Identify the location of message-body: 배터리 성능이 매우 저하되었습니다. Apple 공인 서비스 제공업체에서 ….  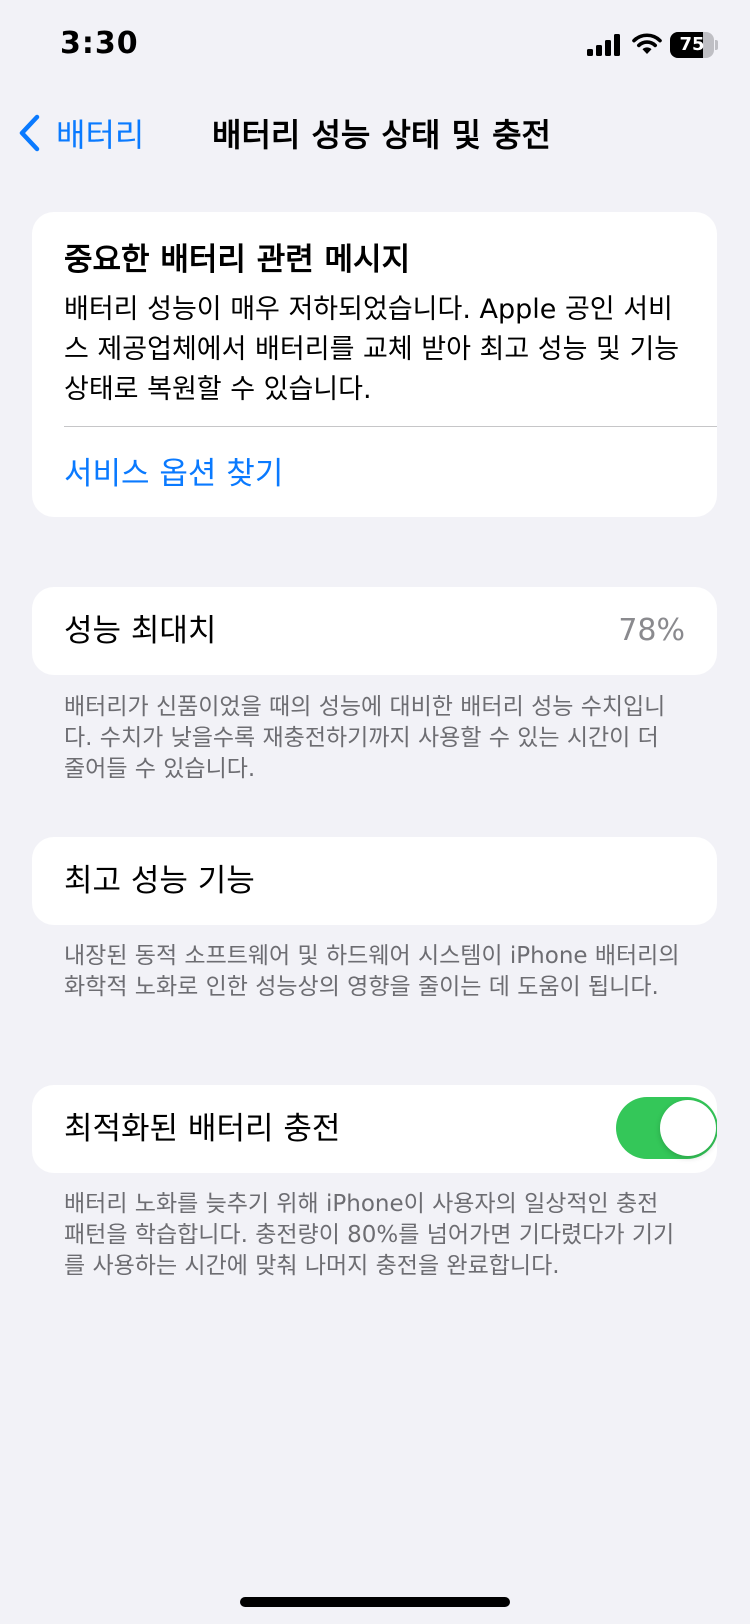
(372, 349).